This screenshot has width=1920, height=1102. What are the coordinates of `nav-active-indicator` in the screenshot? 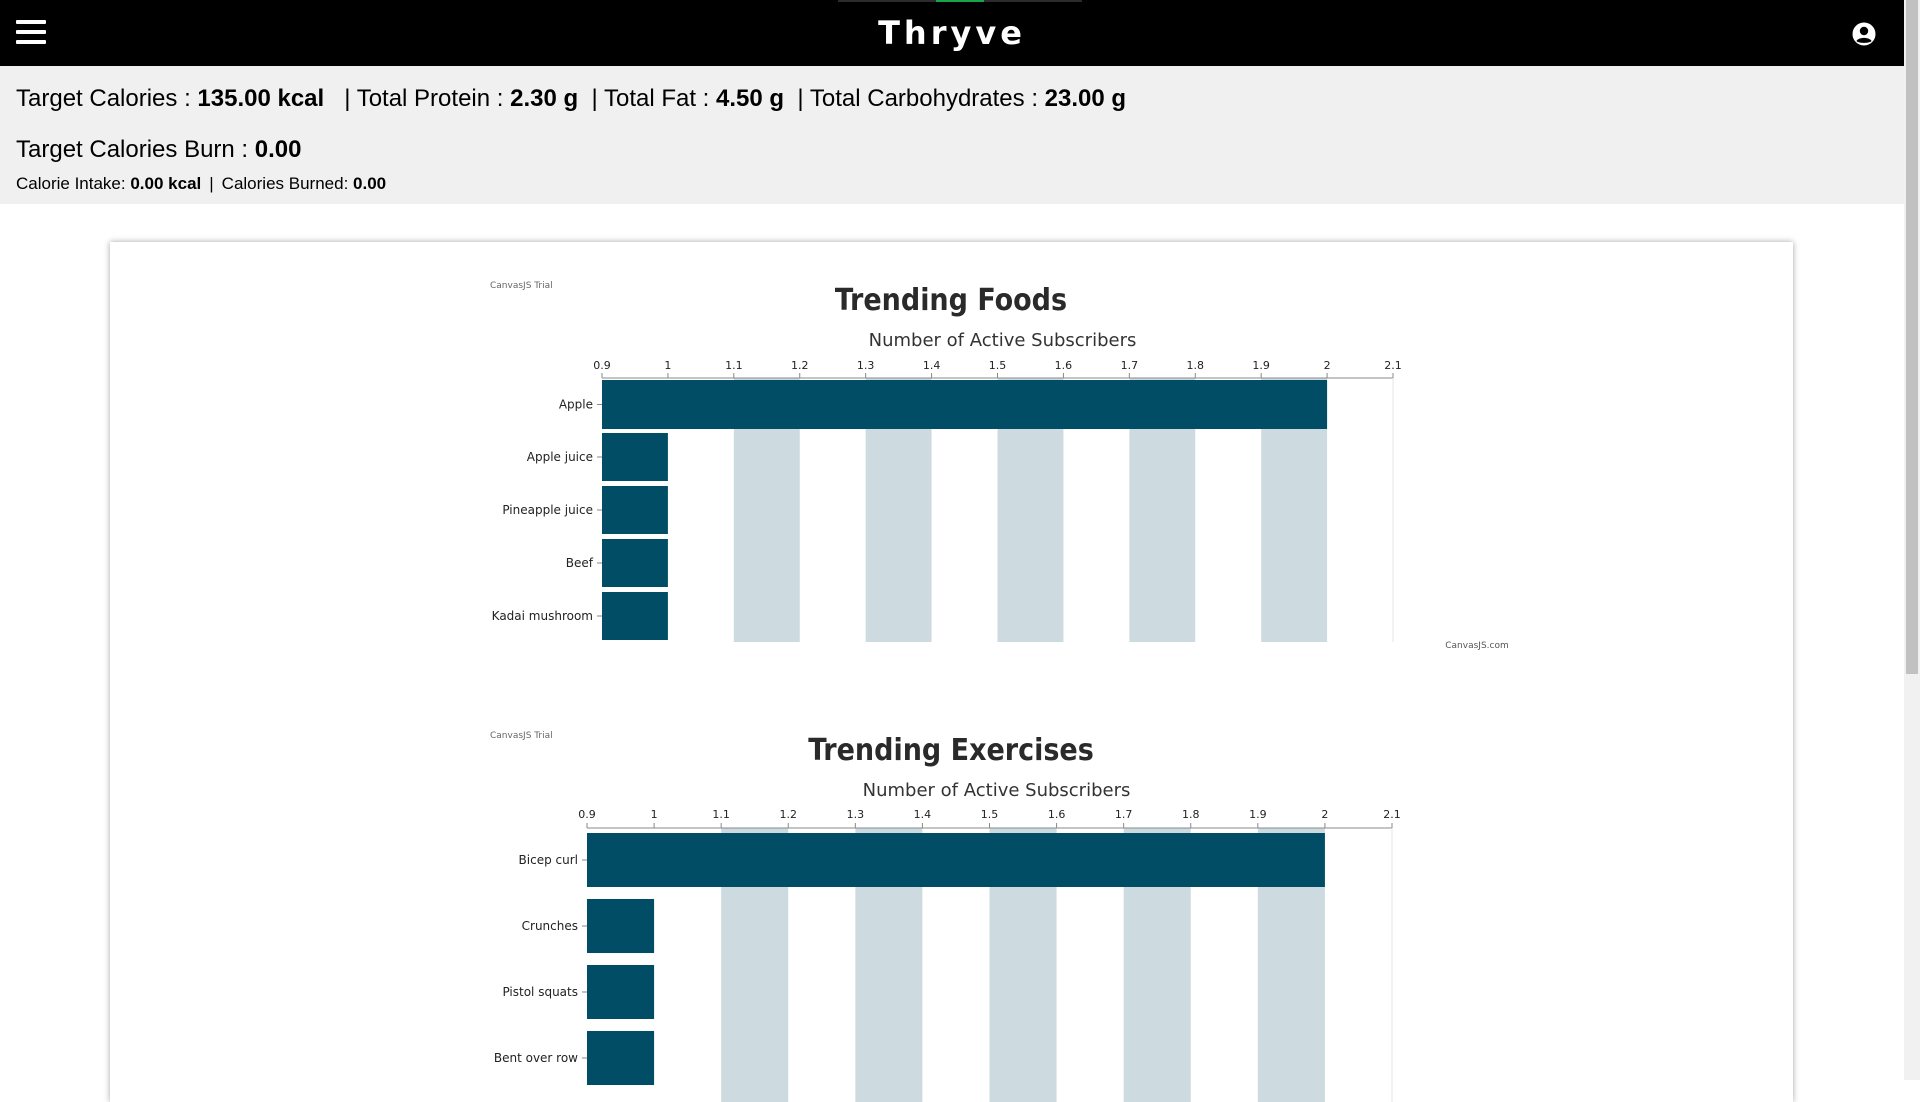 It's located at (960, 1).